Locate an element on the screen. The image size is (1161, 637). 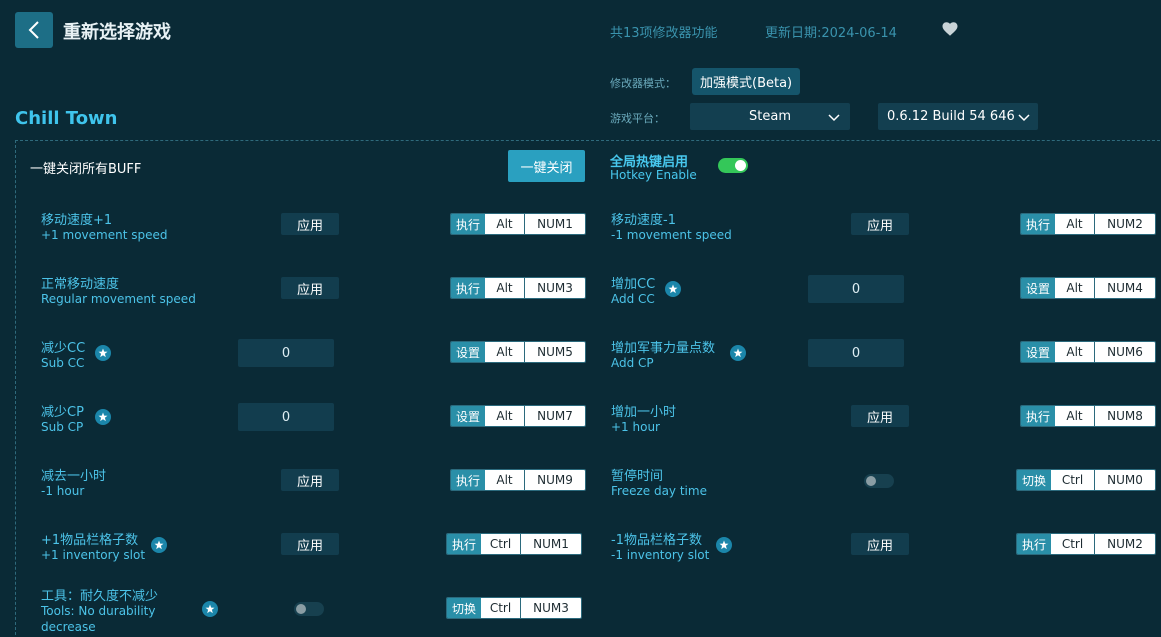
hotkey-group: 执行 Ctrl NUM1 is located at coordinates (514, 544).